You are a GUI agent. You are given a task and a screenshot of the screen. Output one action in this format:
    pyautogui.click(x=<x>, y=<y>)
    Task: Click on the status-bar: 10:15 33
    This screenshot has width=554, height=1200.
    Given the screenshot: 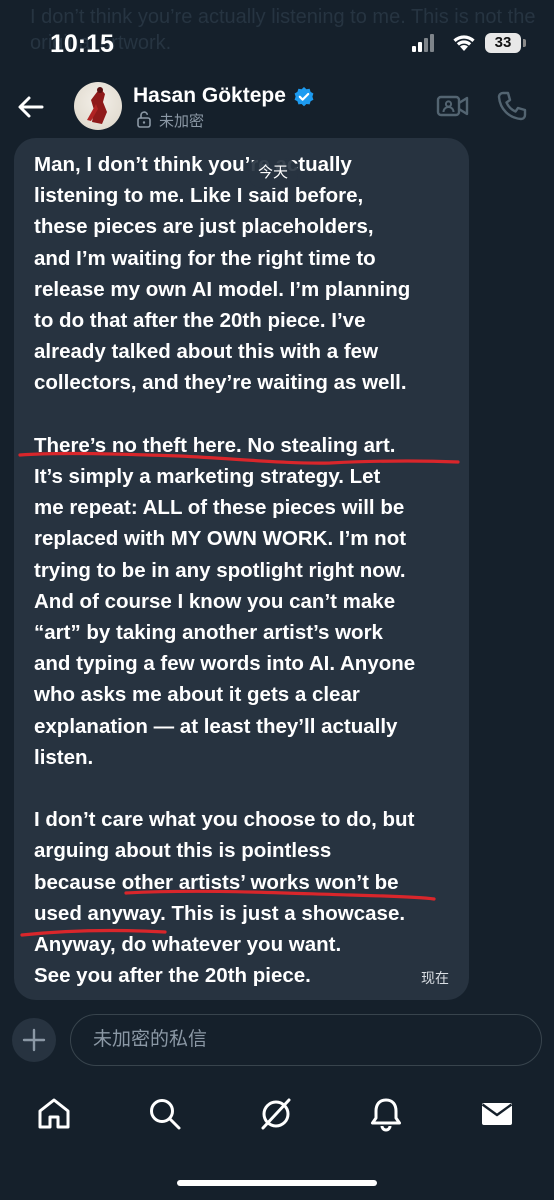 What is the action you would take?
    pyautogui.click(x=277, y=40)
    